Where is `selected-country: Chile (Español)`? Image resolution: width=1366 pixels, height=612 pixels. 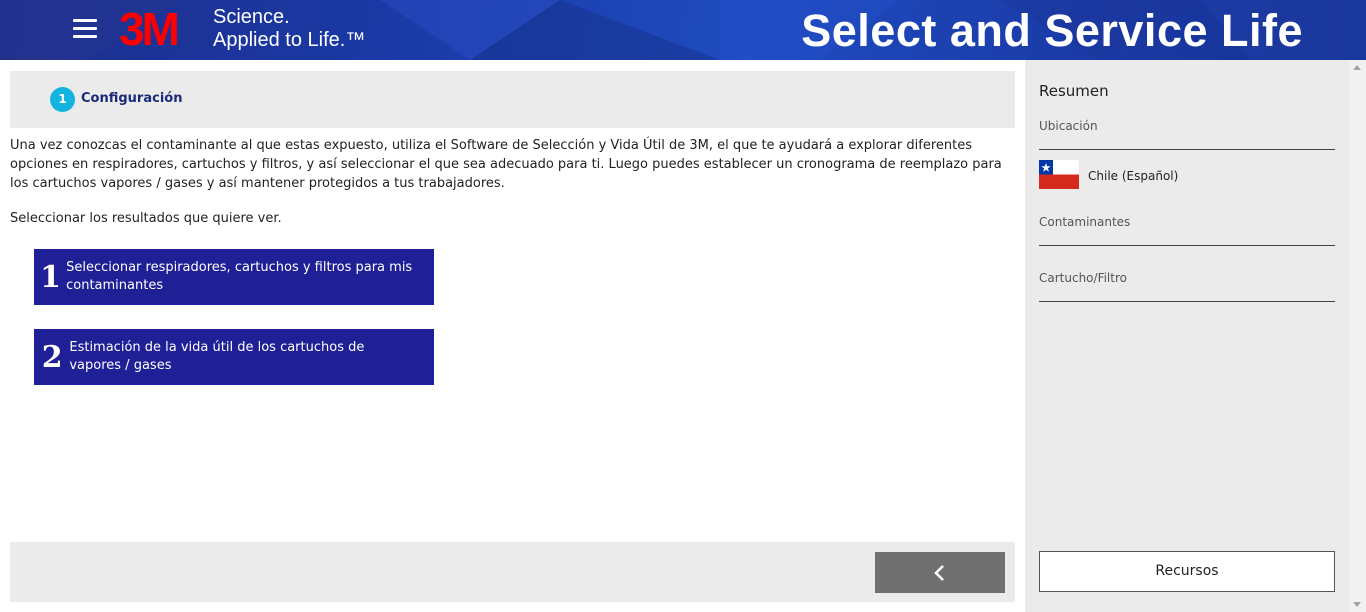 selected-country: Chile (Español) is located at coordinates (1133, 176).